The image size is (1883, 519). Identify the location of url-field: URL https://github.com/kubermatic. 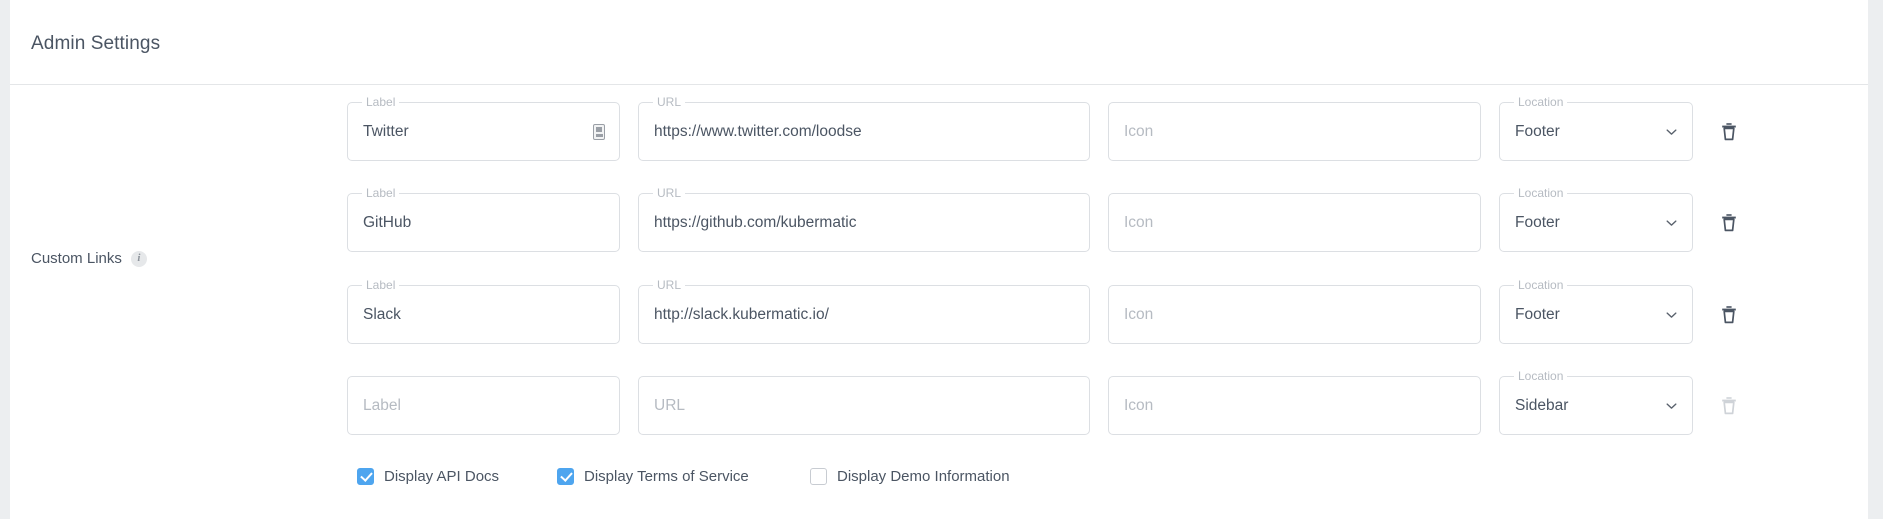
(864, 219).